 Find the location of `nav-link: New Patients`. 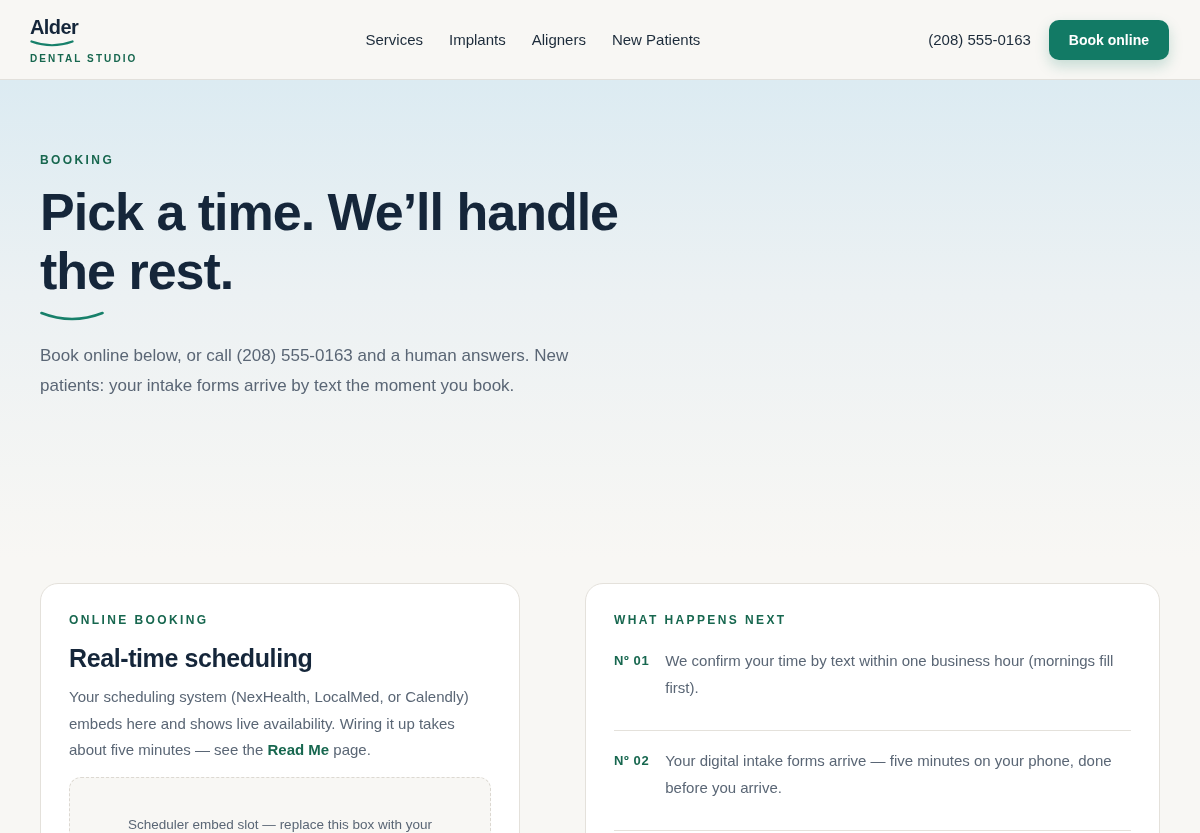

nav-link: New Patients is located at coordinates (656, 39).